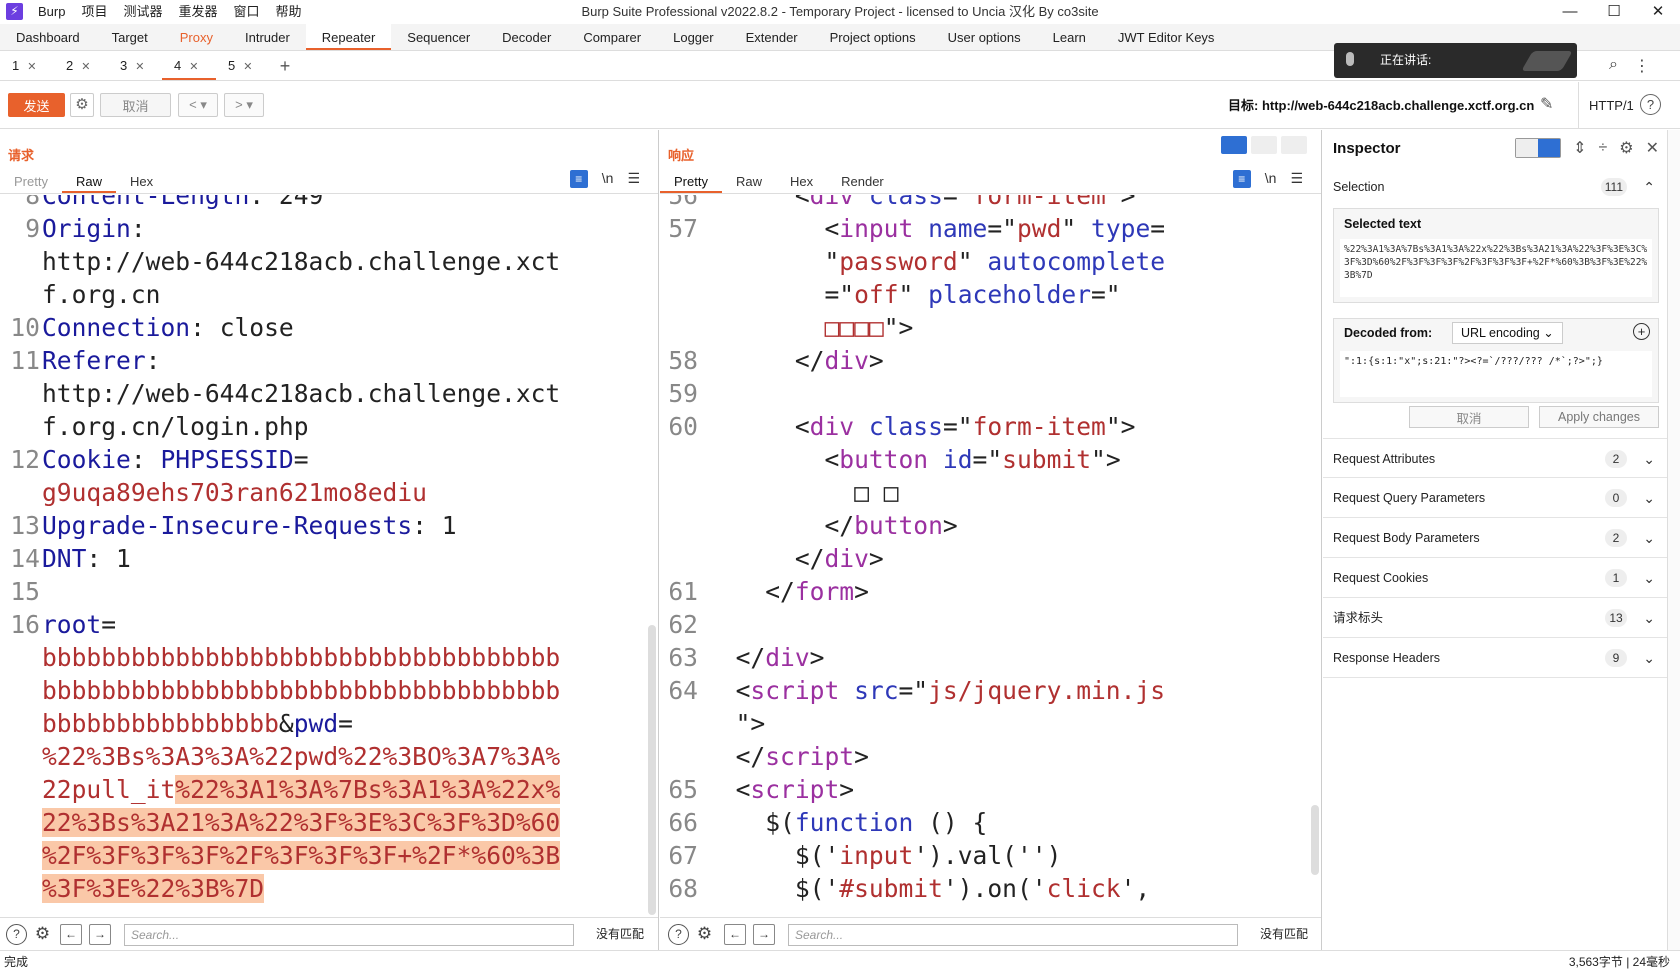 The height and width of the screenshot is (974, 1680). I want to click on more-options-icon: ⋮, so click(1642, 66).